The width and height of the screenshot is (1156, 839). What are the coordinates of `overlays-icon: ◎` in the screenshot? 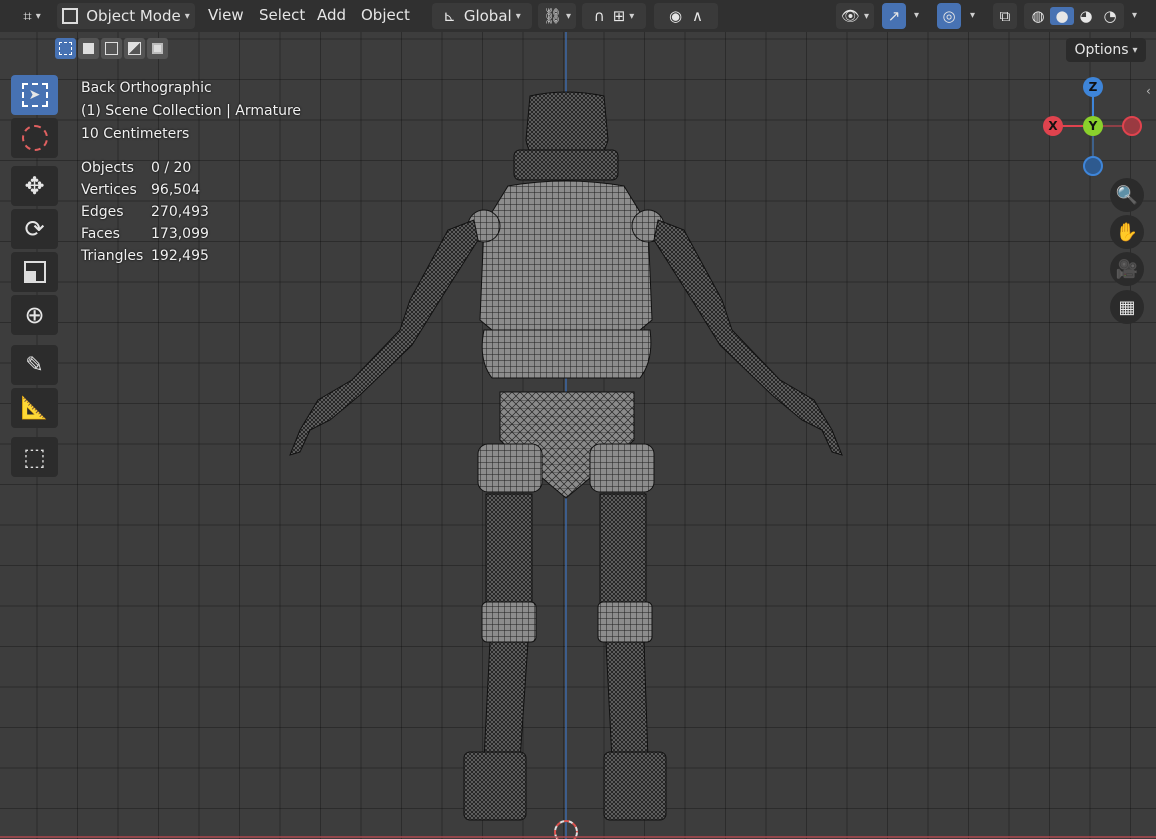 It's located at (949, 16).